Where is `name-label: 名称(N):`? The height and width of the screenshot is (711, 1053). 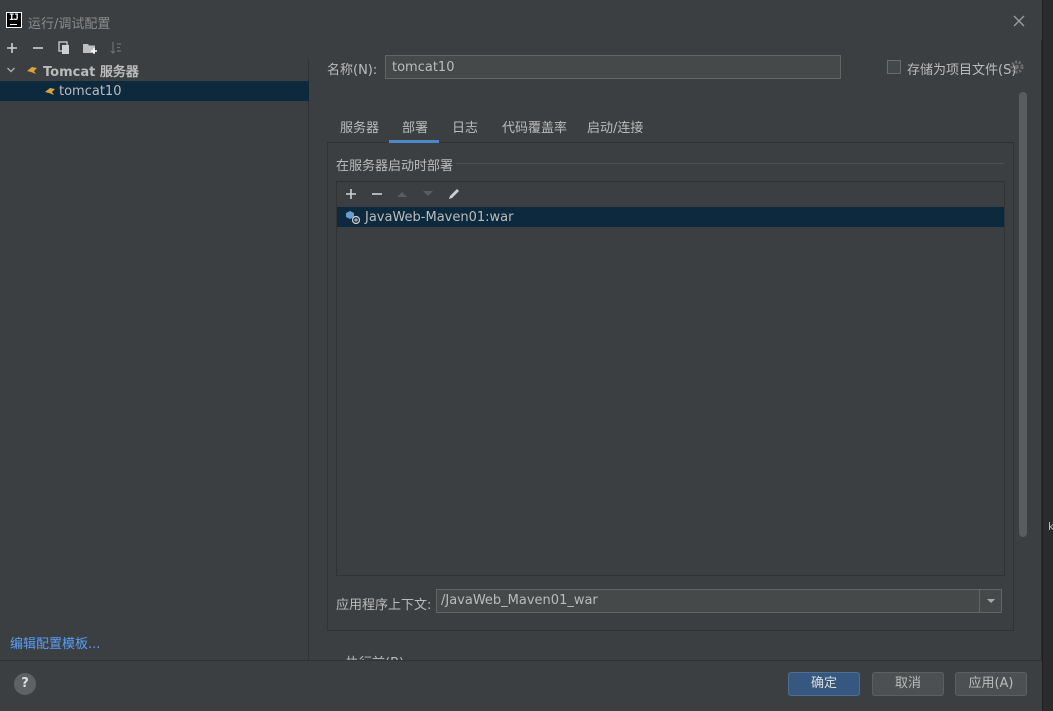
name-label: 名称(N): is located at coordinates (352, 70).